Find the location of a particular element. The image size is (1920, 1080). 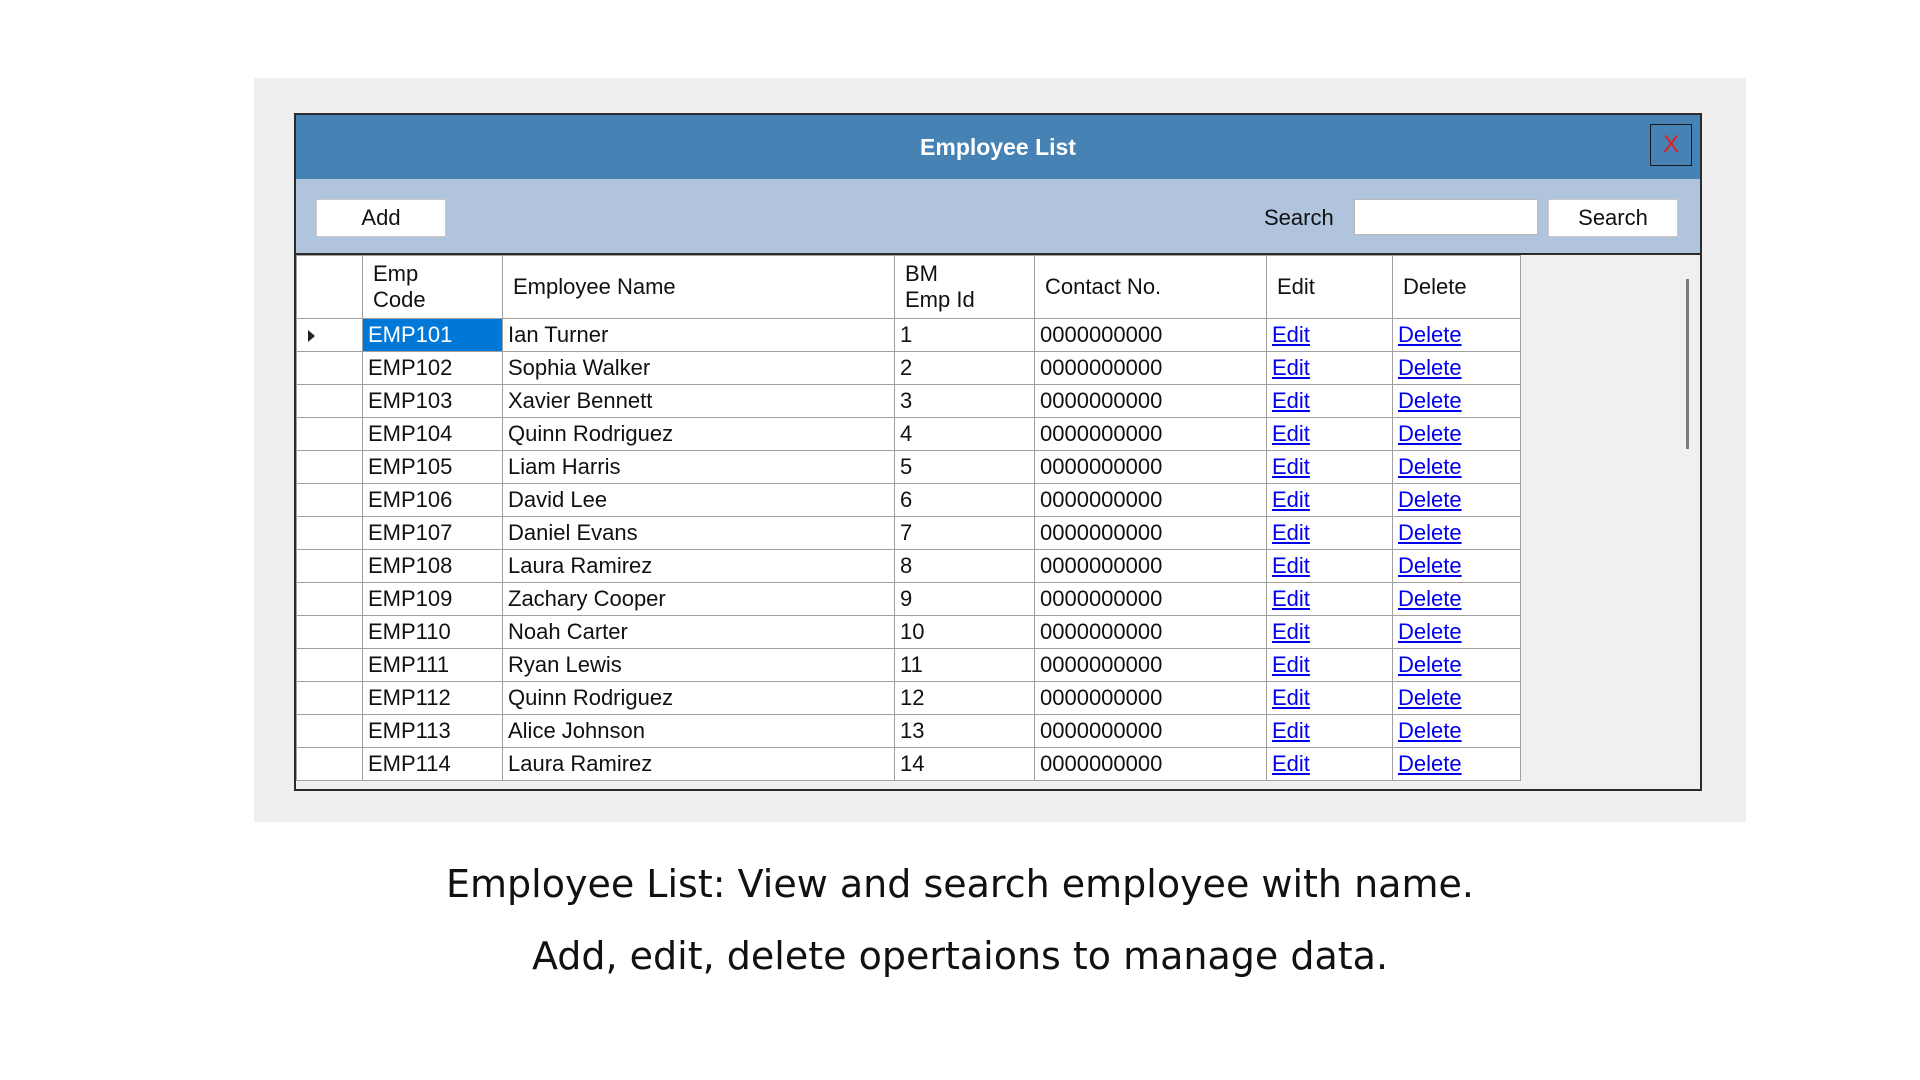

bm-emp-id-cell: 10 is located at coordinates (964, 632).